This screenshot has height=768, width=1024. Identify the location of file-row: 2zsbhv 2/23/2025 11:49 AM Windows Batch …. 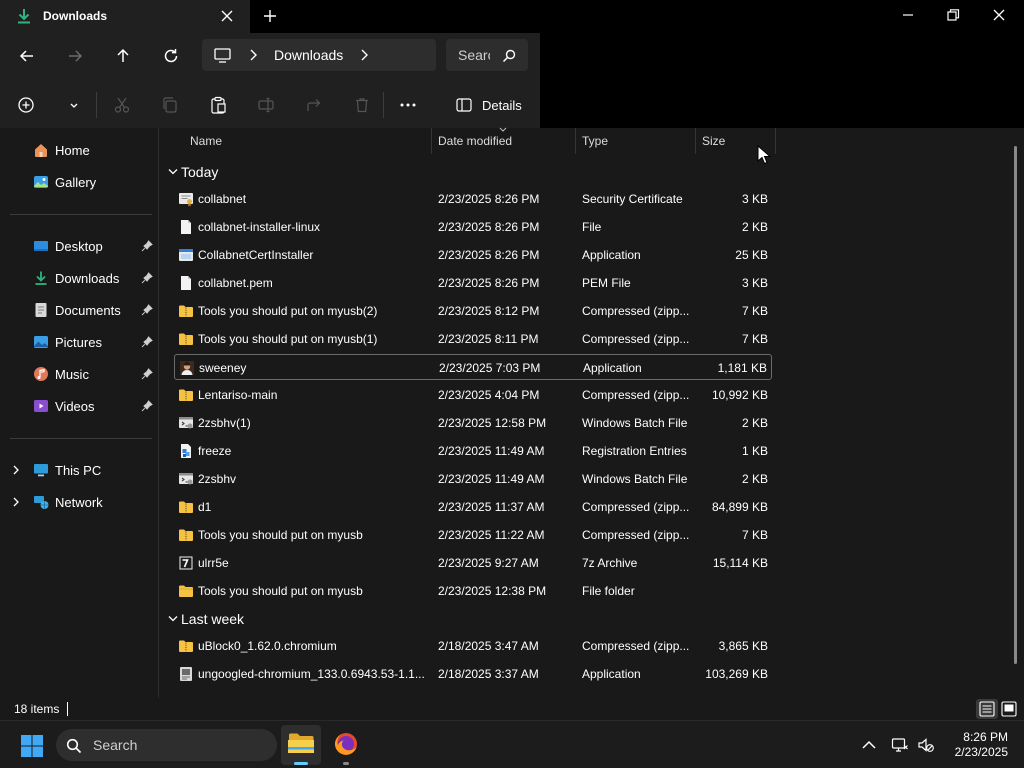
(473, 479).